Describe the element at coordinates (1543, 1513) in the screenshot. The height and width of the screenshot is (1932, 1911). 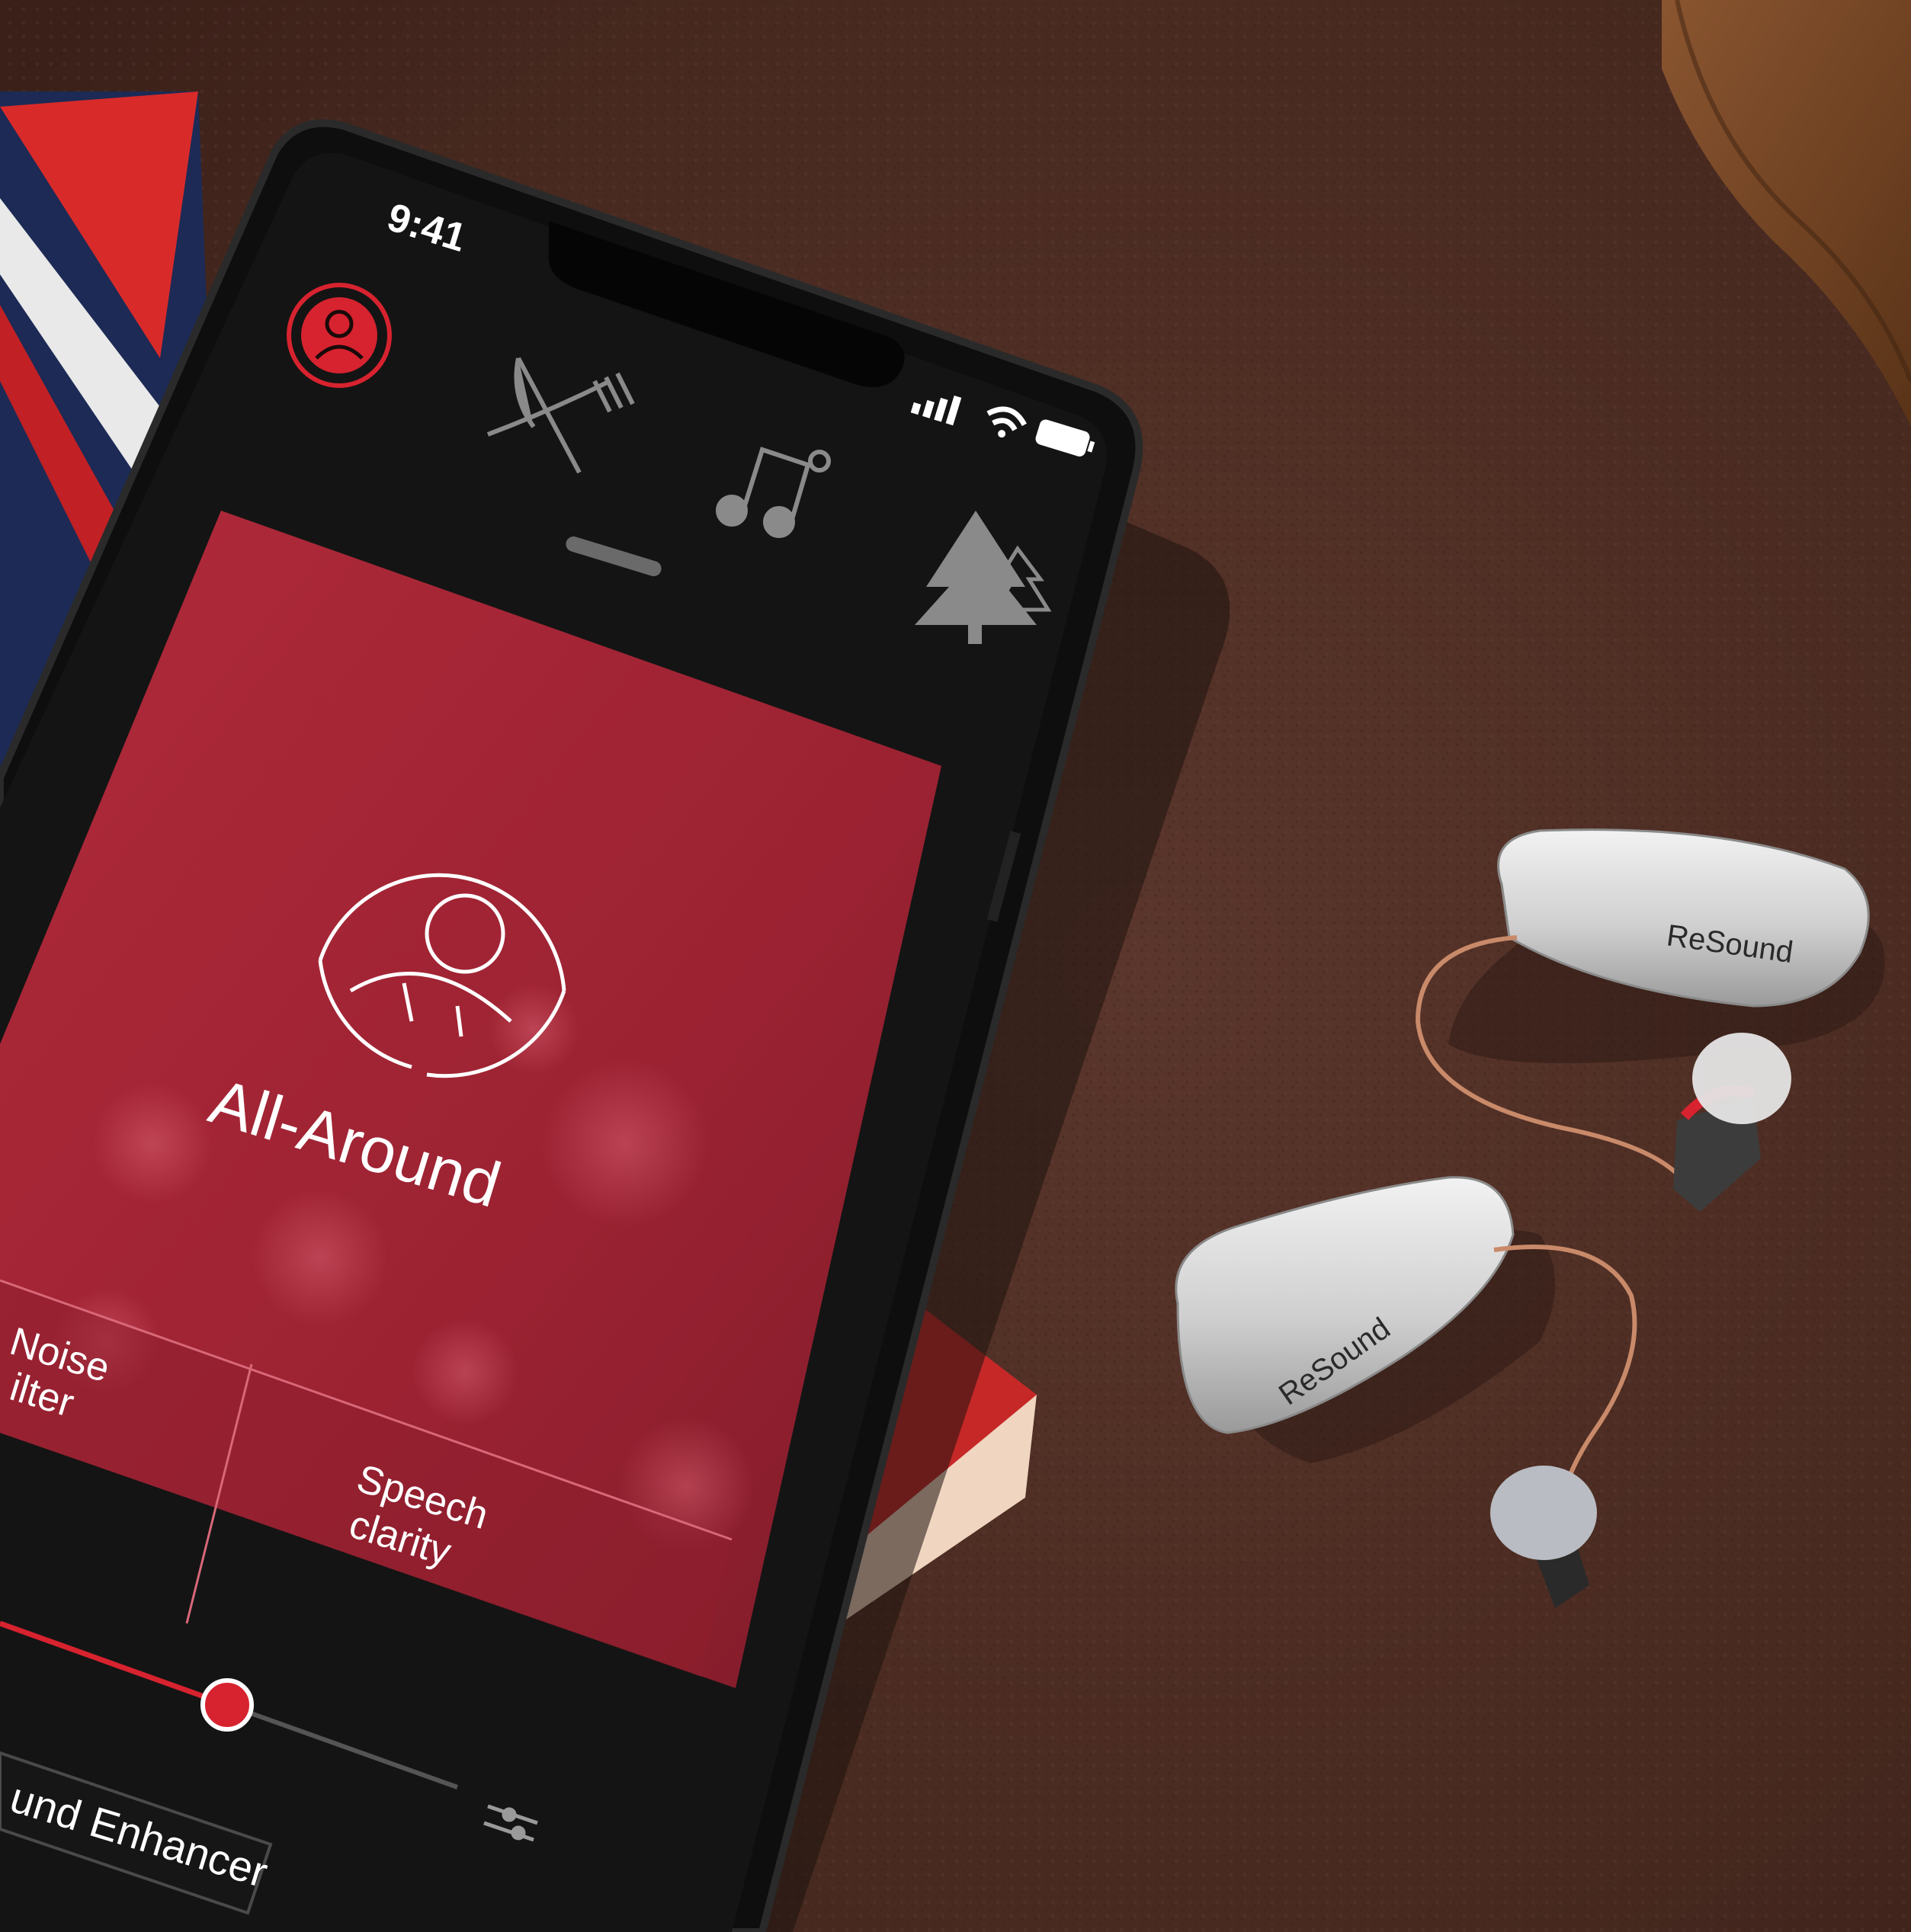
I see `ear-dome-left` at that location.